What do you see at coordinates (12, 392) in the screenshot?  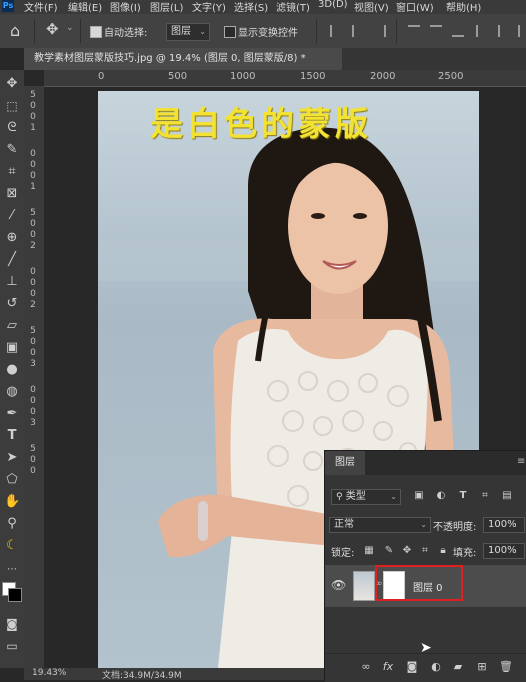 I see `dodge-tool-icon: ◍` at bounding box center [12, 392].